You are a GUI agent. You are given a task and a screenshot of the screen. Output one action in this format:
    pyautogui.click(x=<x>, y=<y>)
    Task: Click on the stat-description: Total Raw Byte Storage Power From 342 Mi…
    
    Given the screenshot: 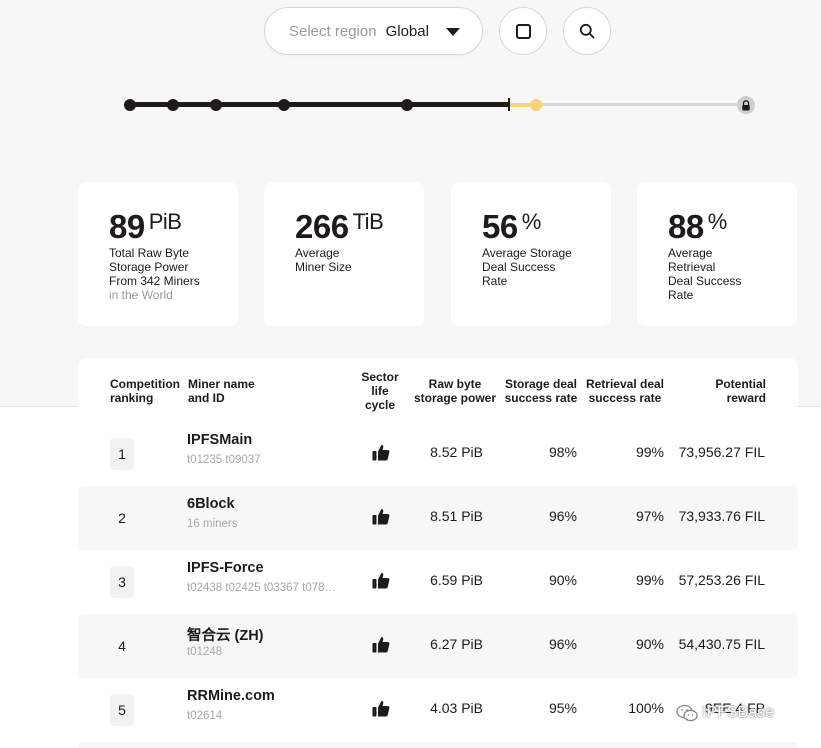 What is the action you would take?
    pyautogui.click(x=154, y=274)
    